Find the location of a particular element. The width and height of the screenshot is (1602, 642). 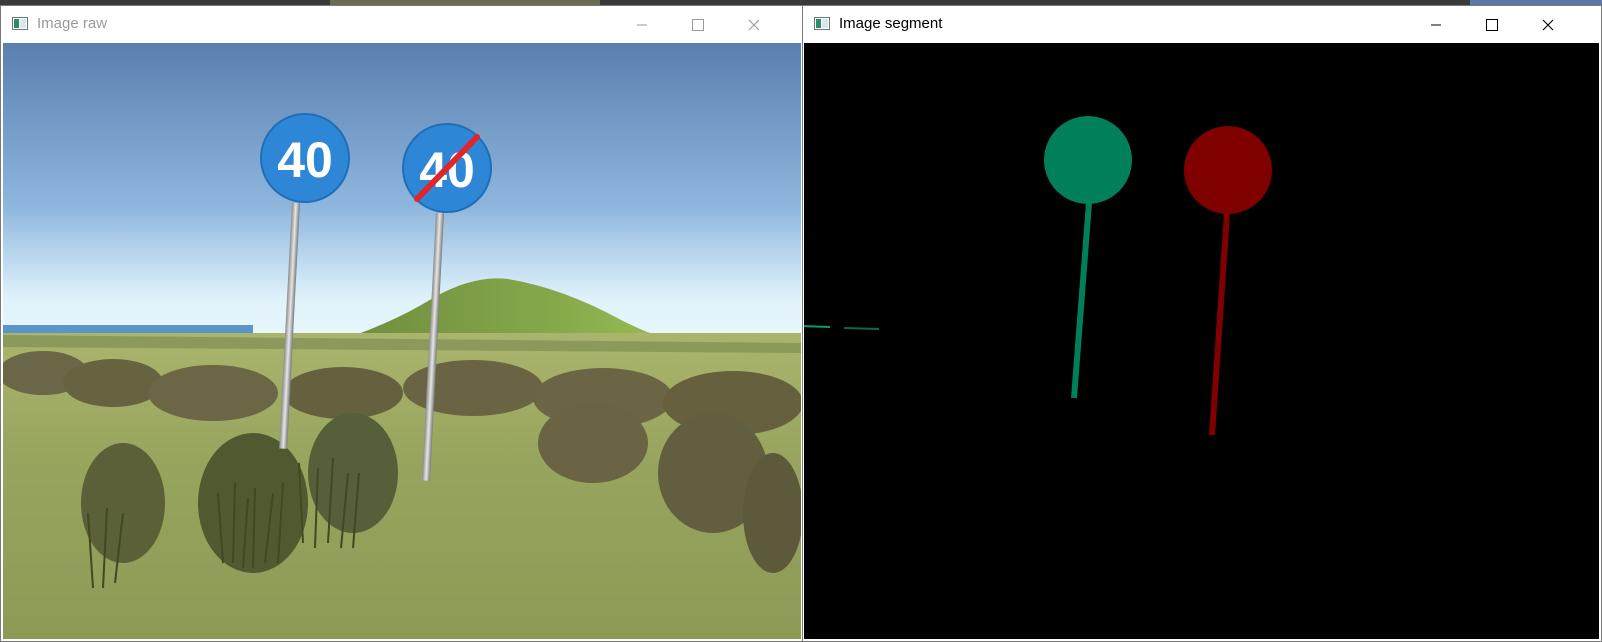

sign-label: 40 is located at coordinates (305, 160).